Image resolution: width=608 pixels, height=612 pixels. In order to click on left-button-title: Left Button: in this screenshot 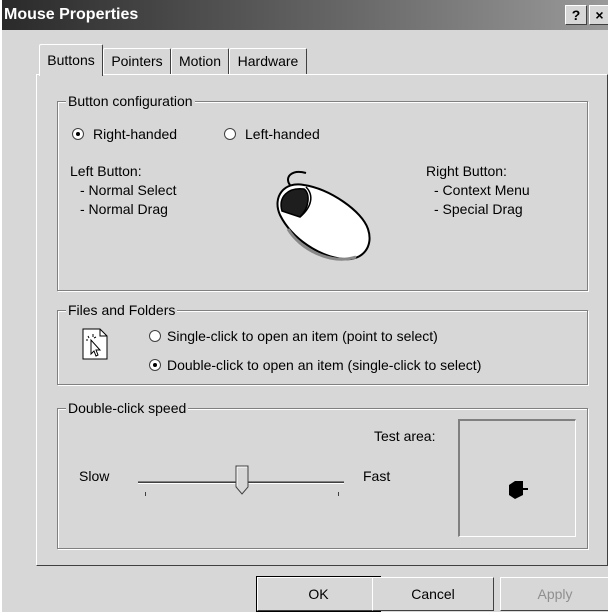, I will do `click(106, 171)`.